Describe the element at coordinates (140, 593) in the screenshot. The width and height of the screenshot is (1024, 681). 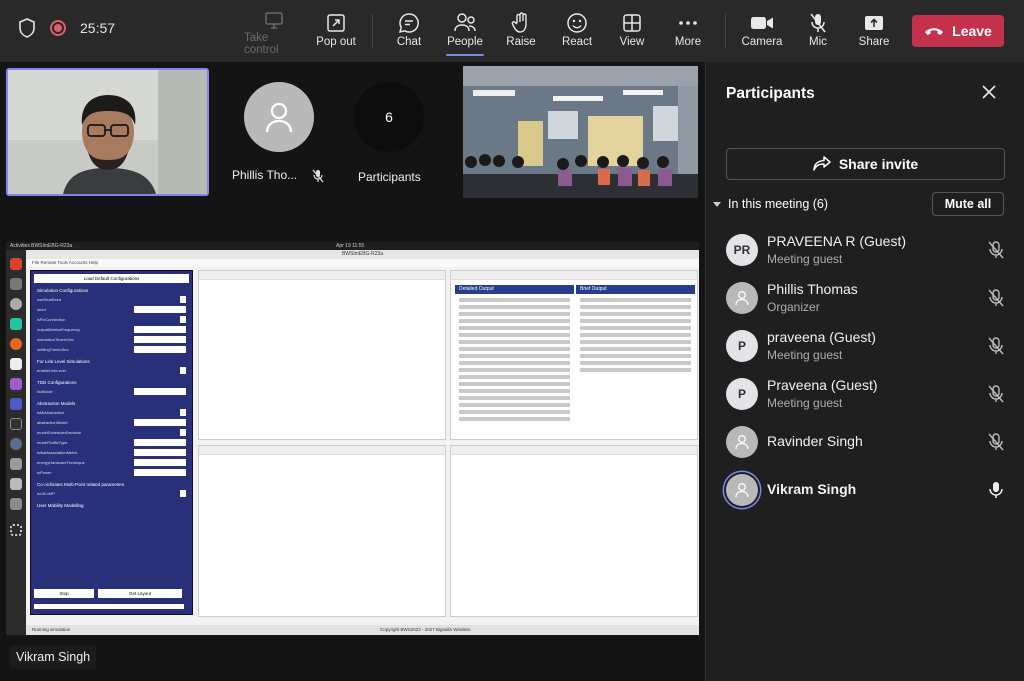
I see `get-layout-button: Get Layout` at that location.